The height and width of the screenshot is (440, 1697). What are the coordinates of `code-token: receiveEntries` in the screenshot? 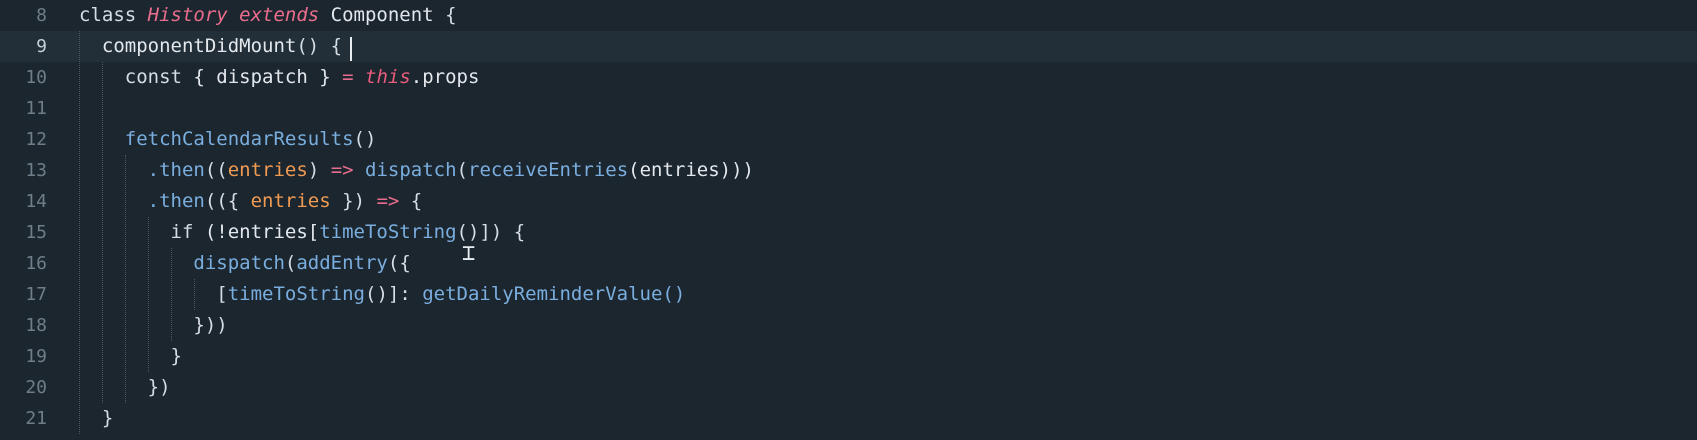 It's located at (548, 170).